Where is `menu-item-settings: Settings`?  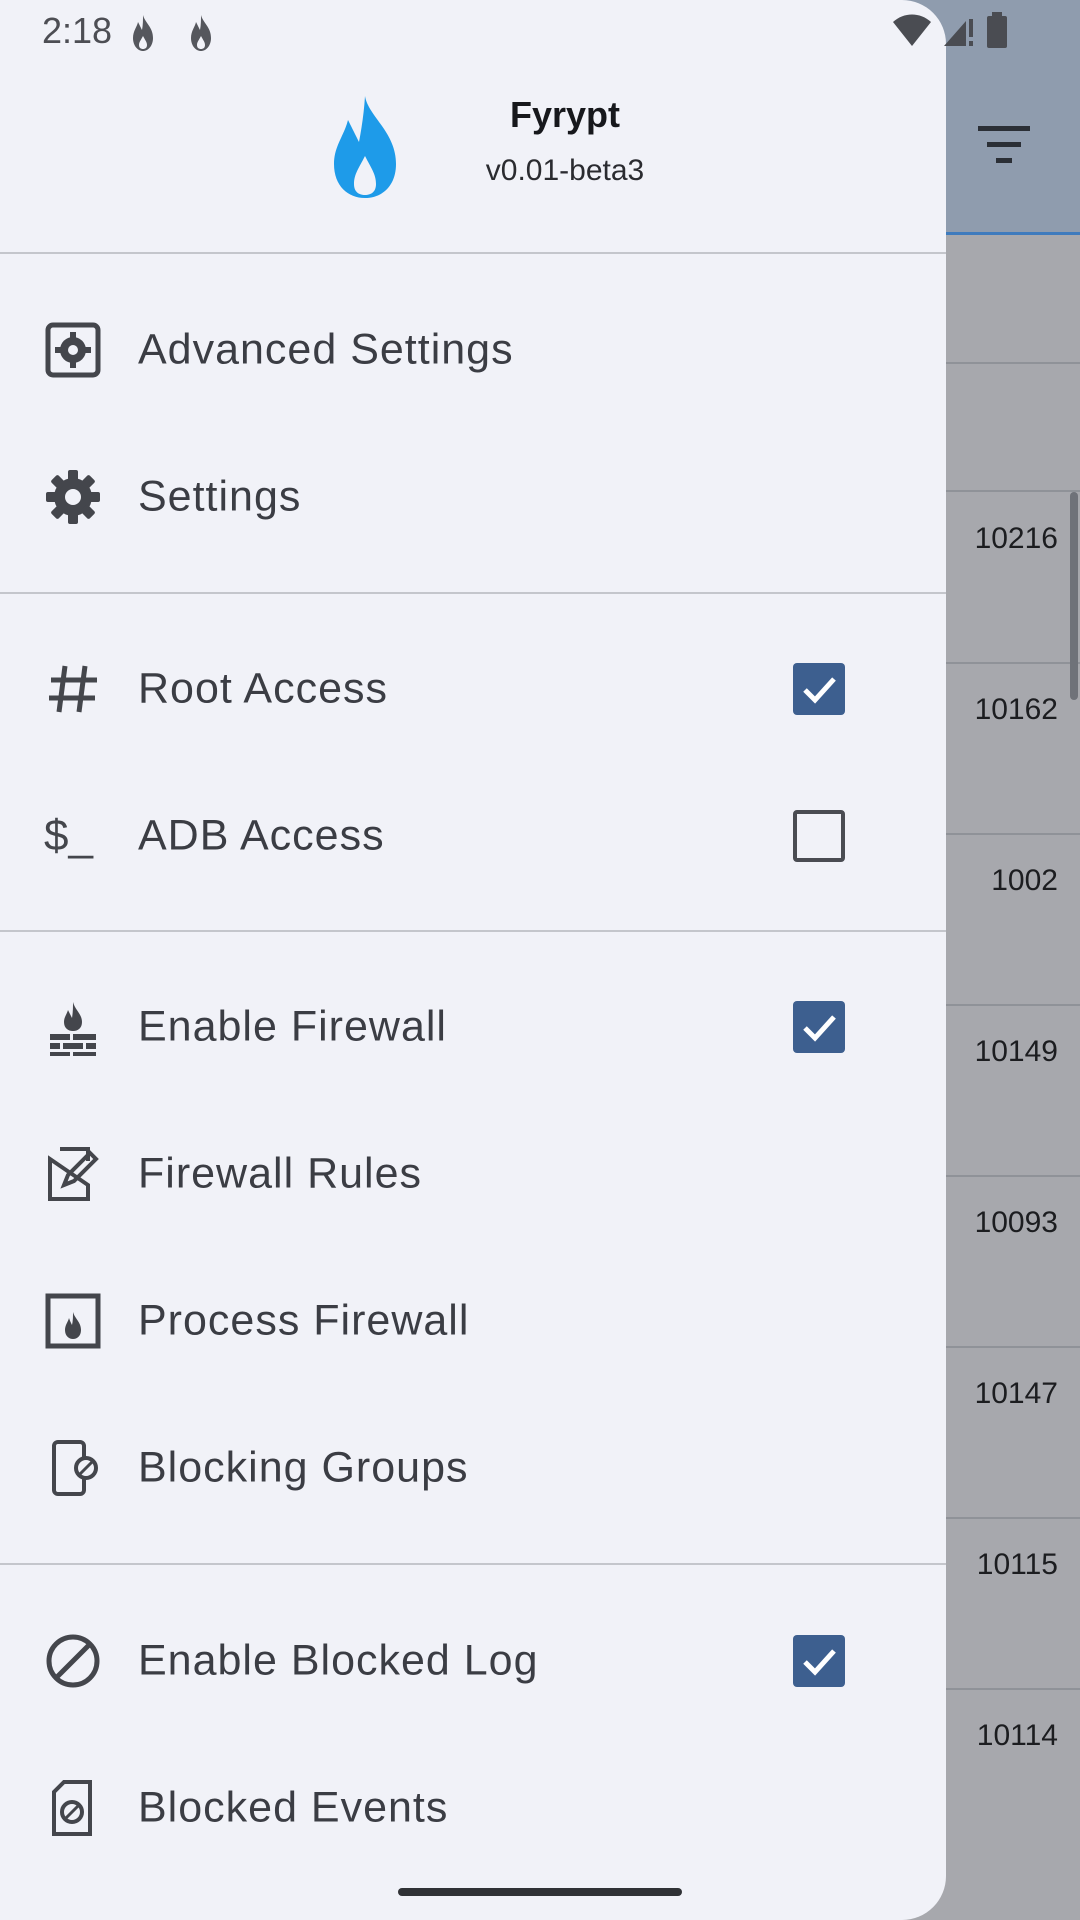 menu-item-settings: Settings is located at coordinates (473, 496).